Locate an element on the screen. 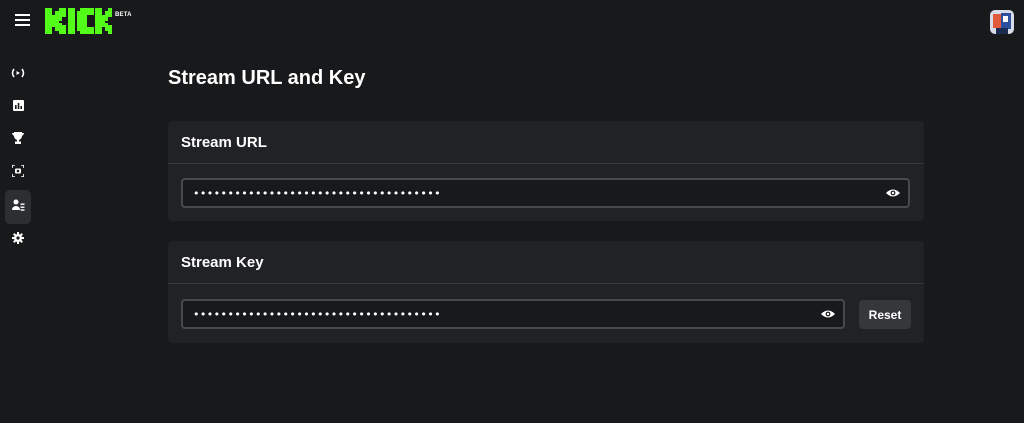 The width and height of the screenshot is (1024, 423). user-avatar is located at coordinates (1002, 22).